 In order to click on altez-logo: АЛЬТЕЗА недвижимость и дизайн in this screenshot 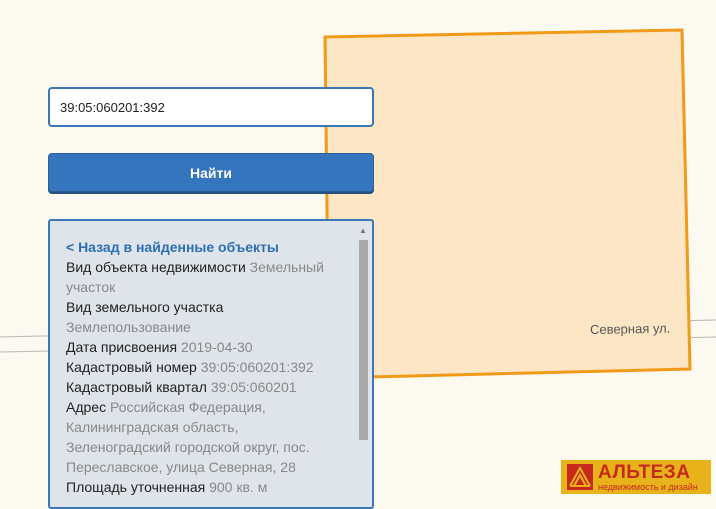, I will do `click(636, 477)`.